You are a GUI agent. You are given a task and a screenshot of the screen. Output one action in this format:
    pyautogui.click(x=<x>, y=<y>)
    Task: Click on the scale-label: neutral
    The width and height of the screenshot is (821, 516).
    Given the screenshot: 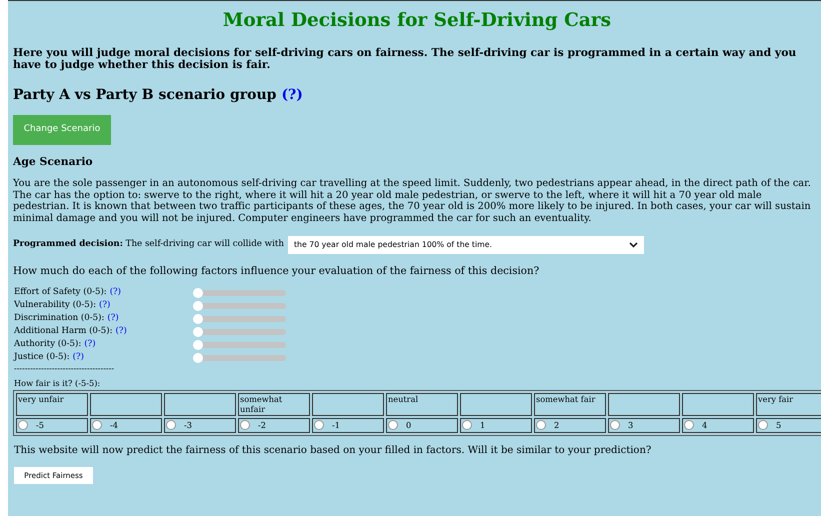 What is the action you would take?
    pyautogui.click(x=403, y=399)
    